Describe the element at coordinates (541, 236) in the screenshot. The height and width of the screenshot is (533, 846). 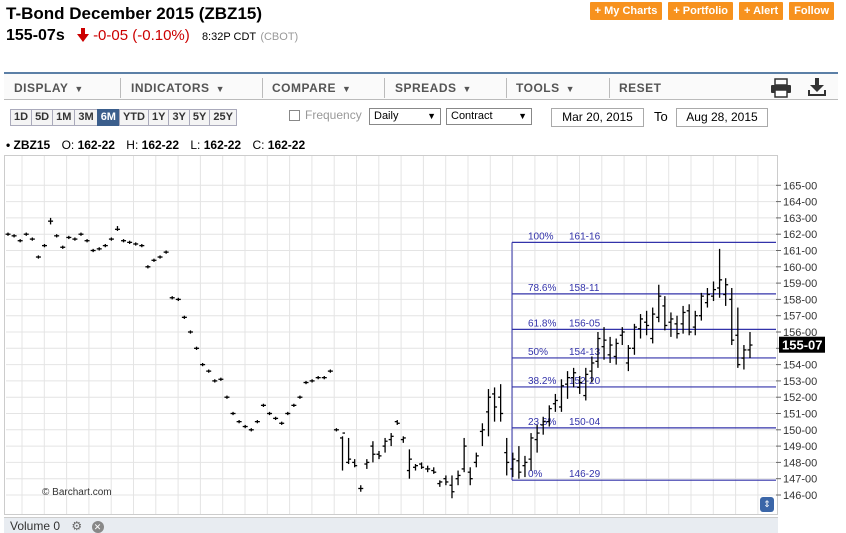
I see `fib-pct-label: 100%` at that location.